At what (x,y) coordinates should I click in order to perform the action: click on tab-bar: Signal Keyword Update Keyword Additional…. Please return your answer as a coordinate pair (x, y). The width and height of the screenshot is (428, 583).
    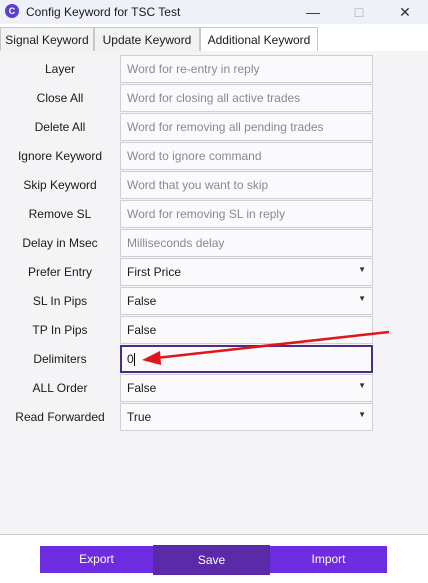
    Looking at the image, I should click on (214, 39).